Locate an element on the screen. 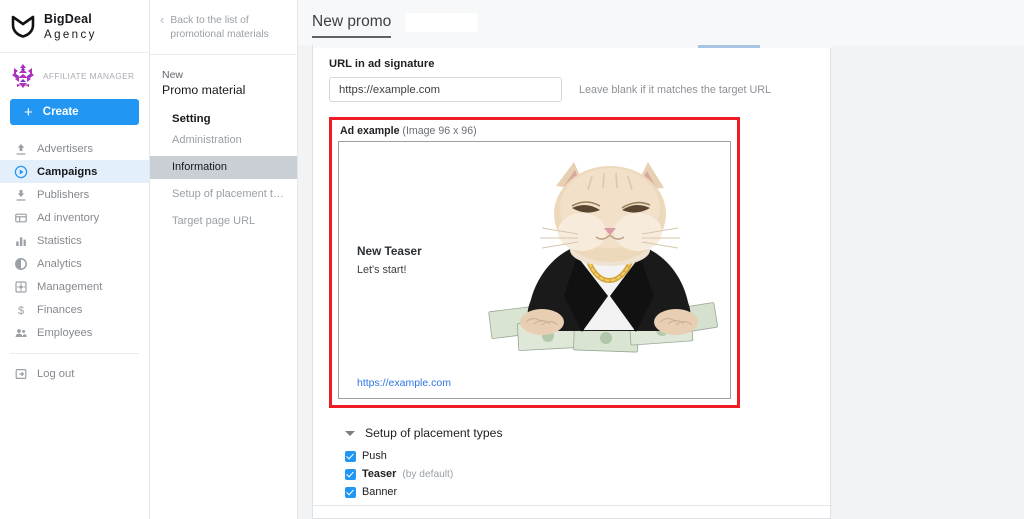  sidebar-item-label: Advertisers is located at coordinates (65, 148).